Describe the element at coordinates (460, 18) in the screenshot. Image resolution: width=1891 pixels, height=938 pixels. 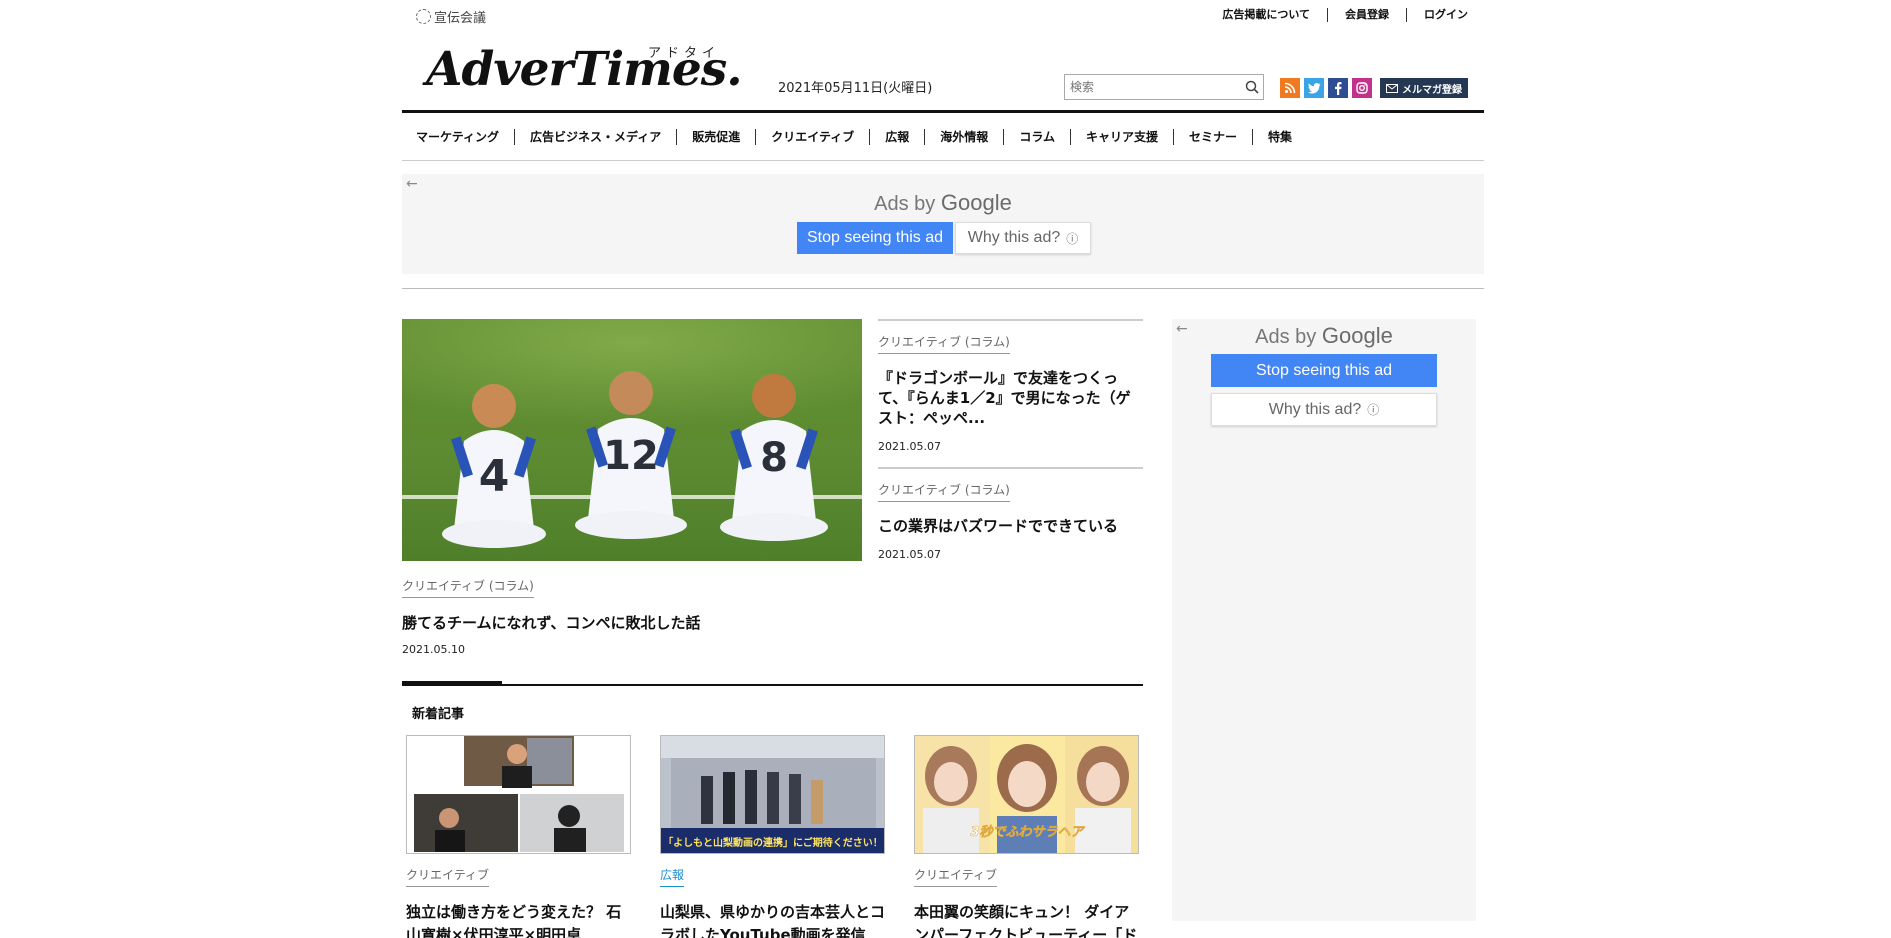
I see `sendenkaigi-label: 宣伝会議` at that location.